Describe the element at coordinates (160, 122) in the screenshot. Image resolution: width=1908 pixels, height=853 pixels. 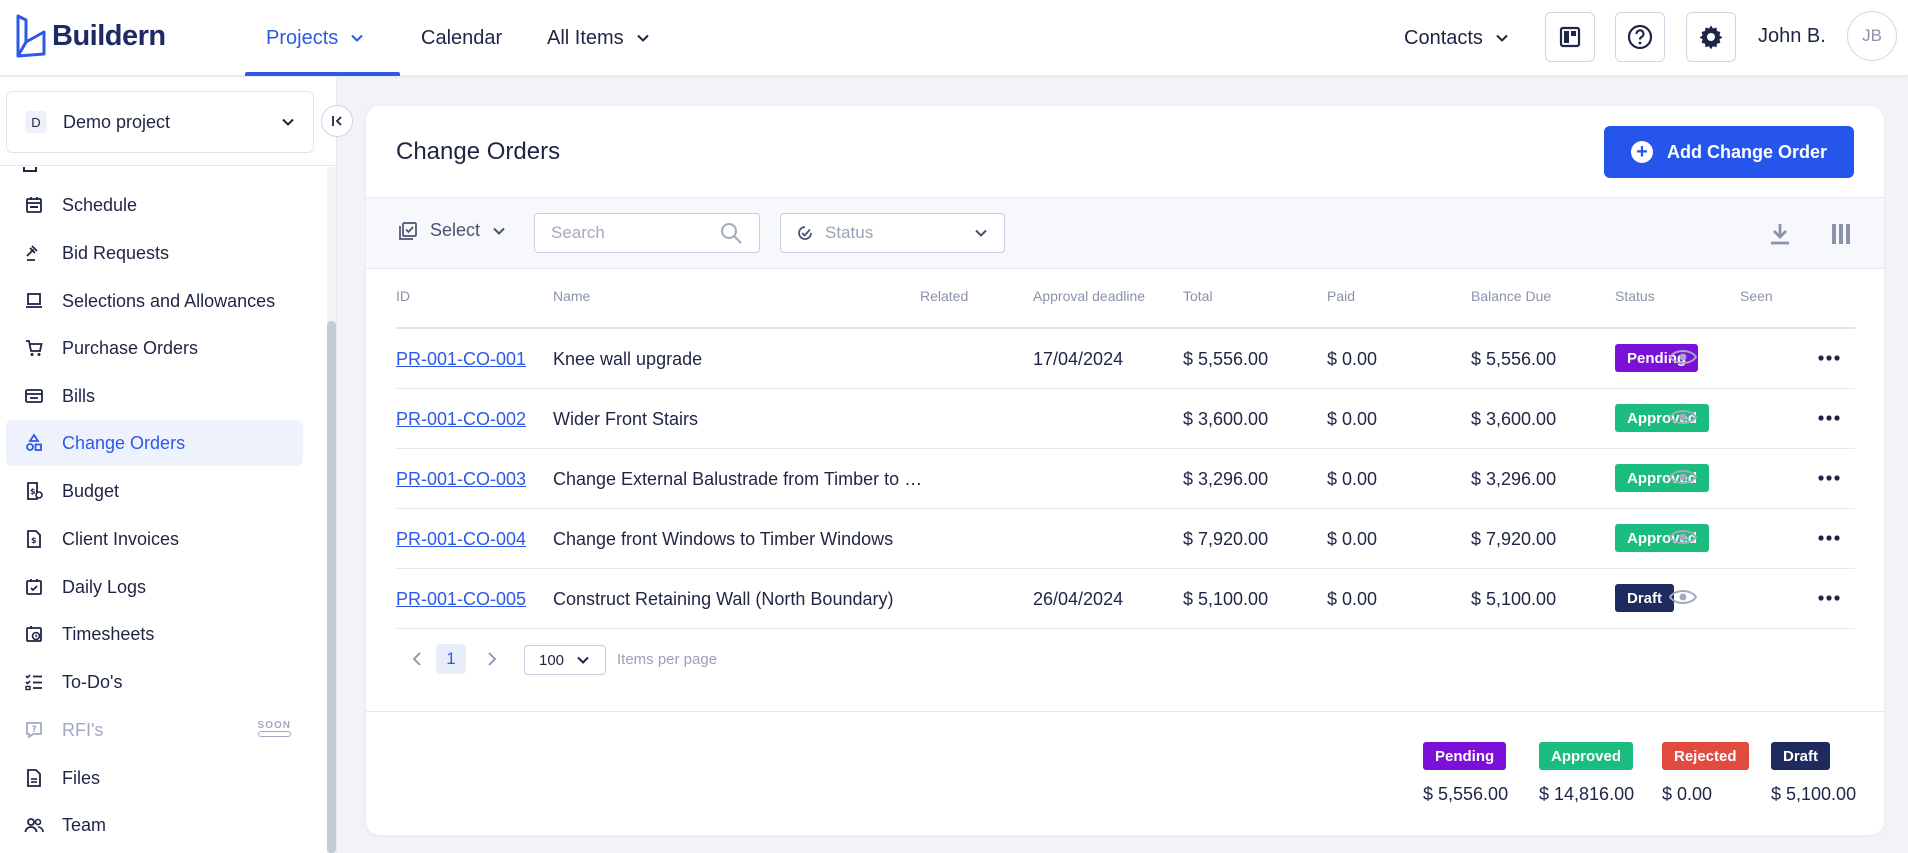
I see `project-selector: D Demo project` at that location.